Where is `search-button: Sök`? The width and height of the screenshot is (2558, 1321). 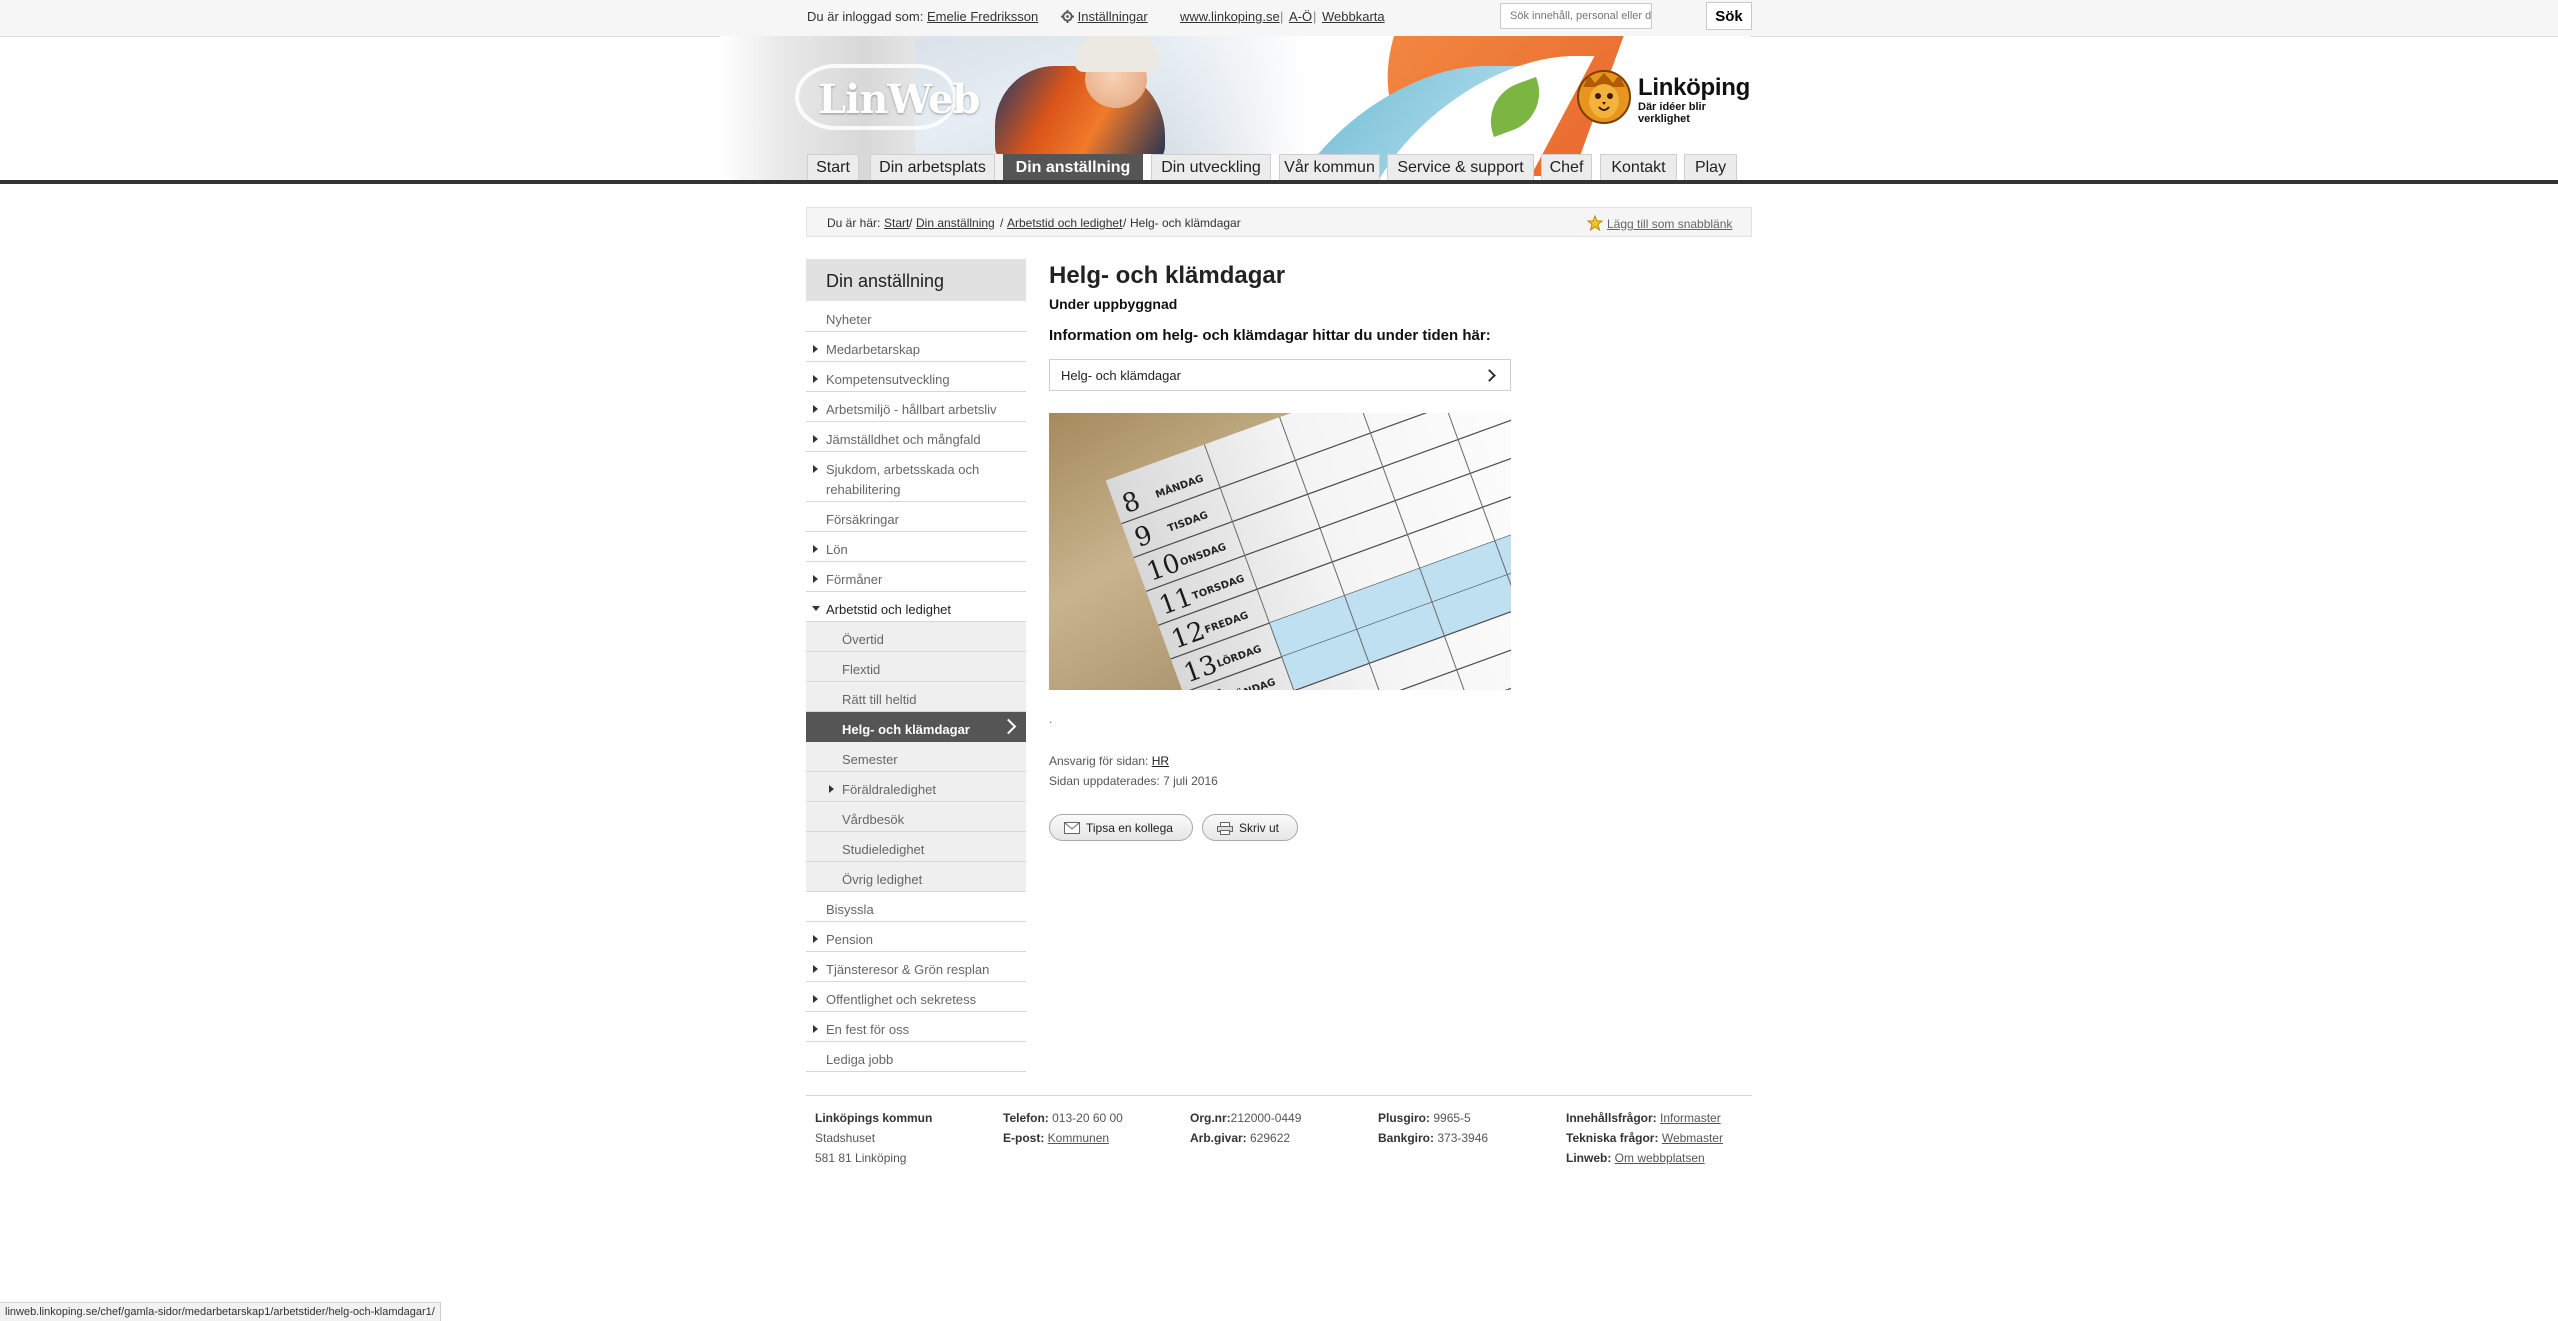 search-button: Sök is located at coordinates (1729, 16).